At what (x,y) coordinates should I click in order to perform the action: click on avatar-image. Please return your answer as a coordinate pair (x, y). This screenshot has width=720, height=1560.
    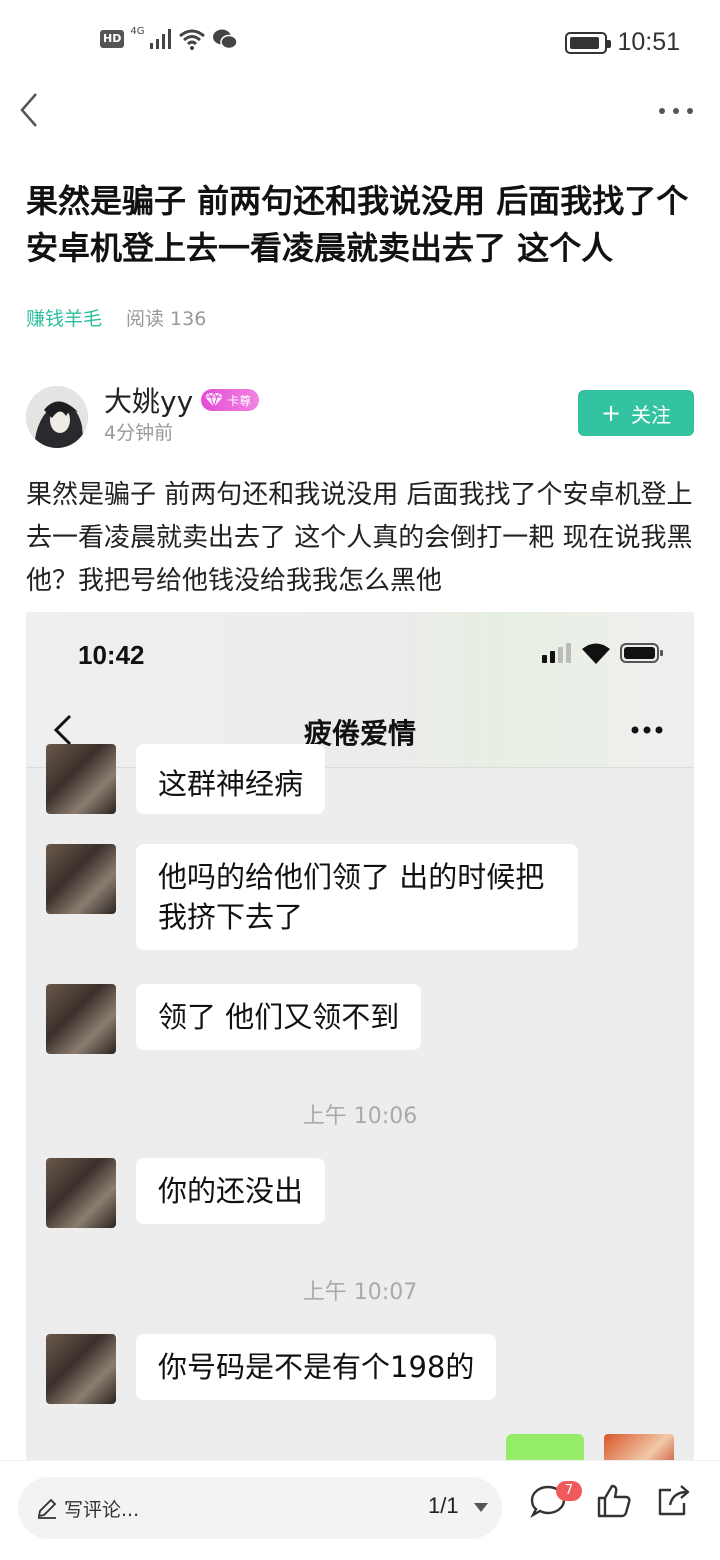
    Looking at the image, I should click on (57, 417).